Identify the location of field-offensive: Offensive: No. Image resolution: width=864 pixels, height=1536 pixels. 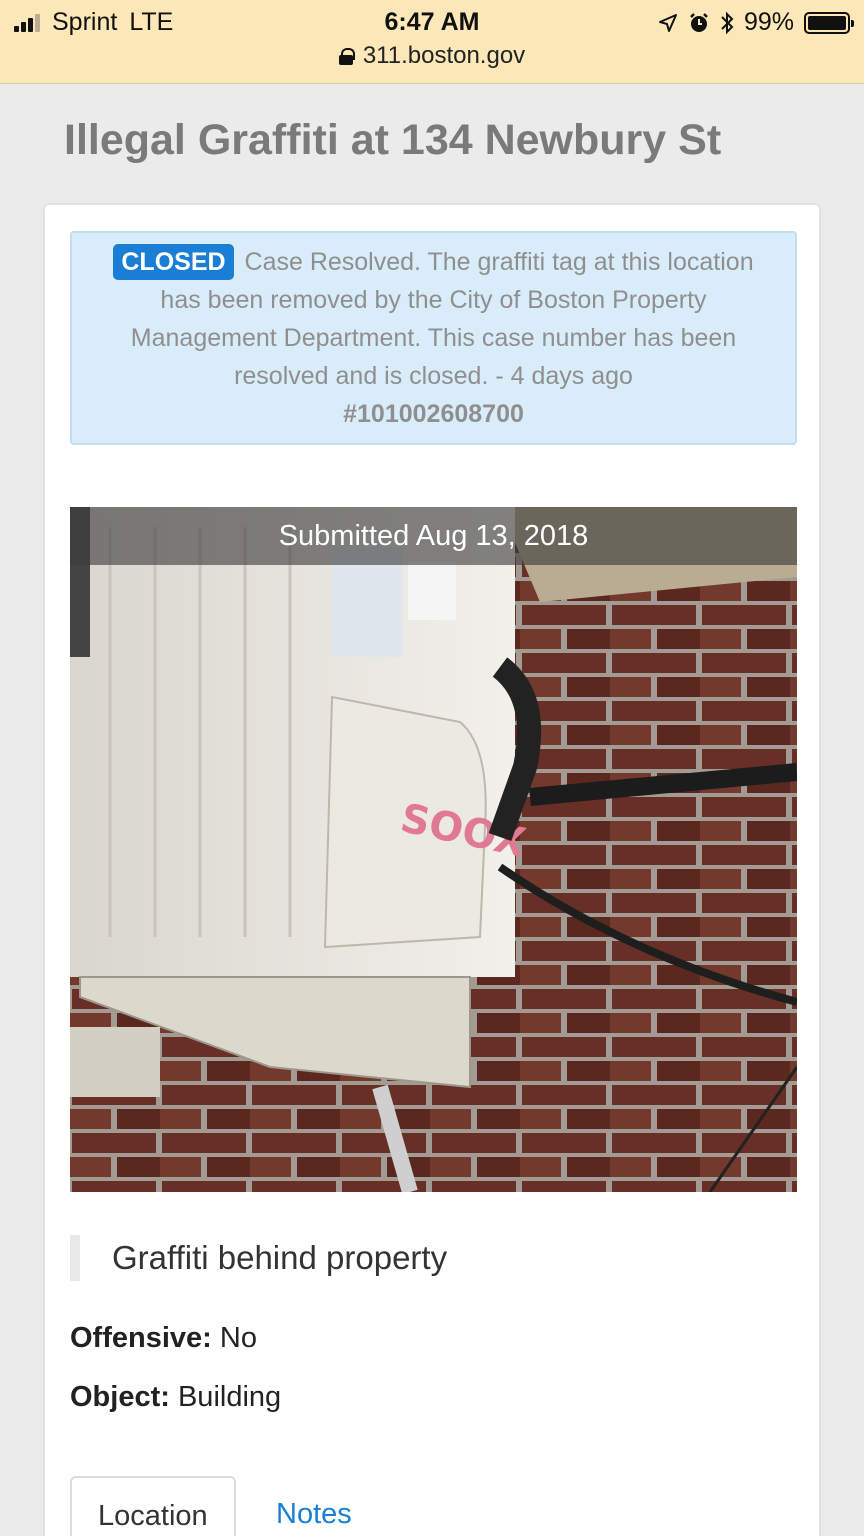
(163, 1338).